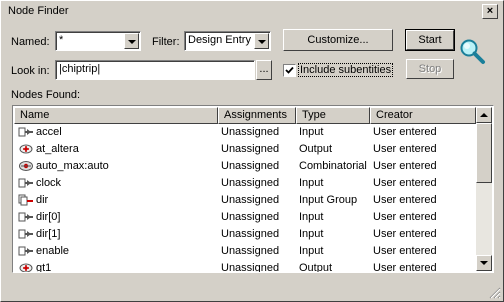 The height and width of the screenshot is (302, 504). What do you see at coordinates (257, 115) in the screenshot?
I see `column-header-assignments: Assignments` at bounding box center [257, 115].